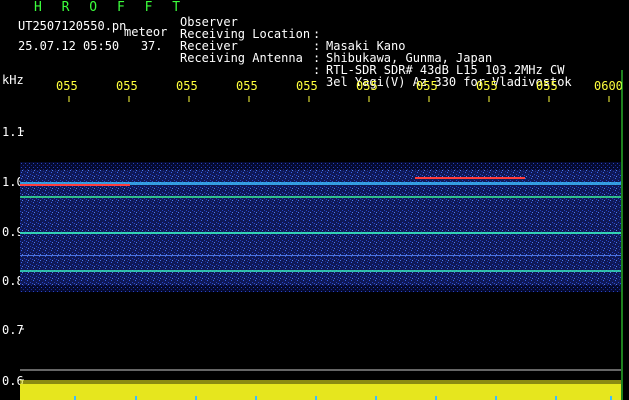 The height and width of the screenshot is (400, 629). Describe the element at coordinates (13, 330) in the screenshot. I see `y-tick: 0.7` at that location.